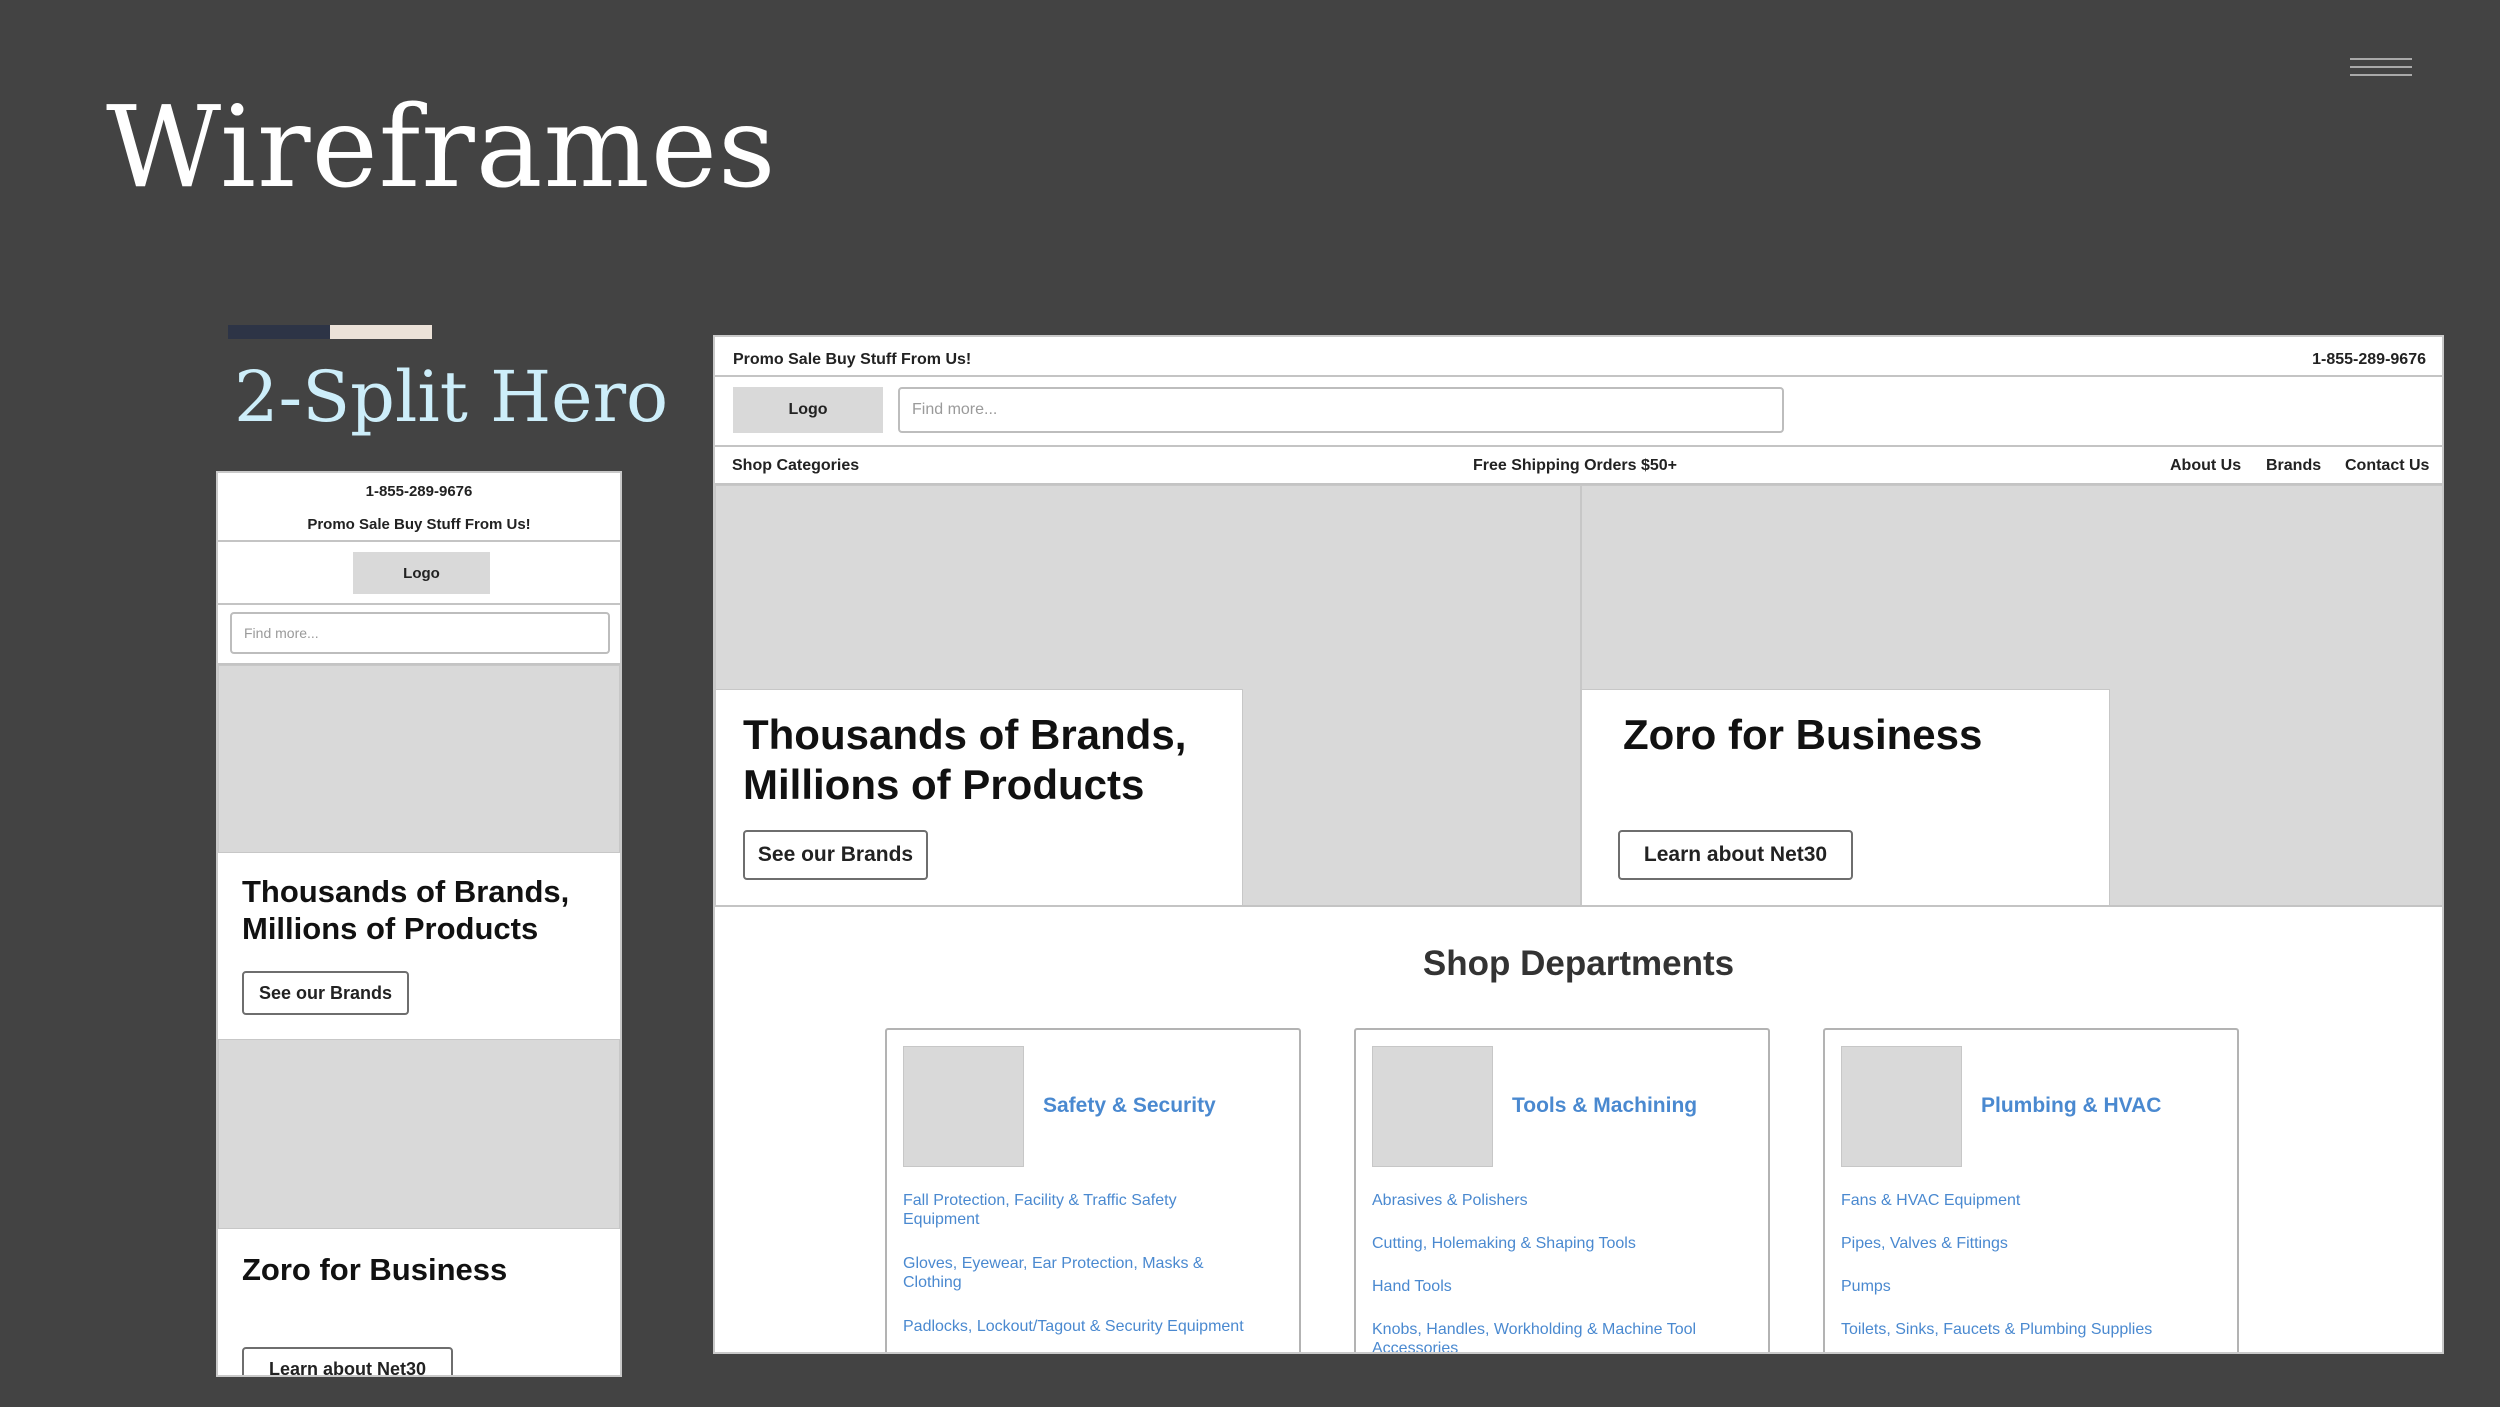  What do you see at coordinates (441, 148) in the screenshot?
I see `slide-title: Wireframes` at bounding box center [441, 148].